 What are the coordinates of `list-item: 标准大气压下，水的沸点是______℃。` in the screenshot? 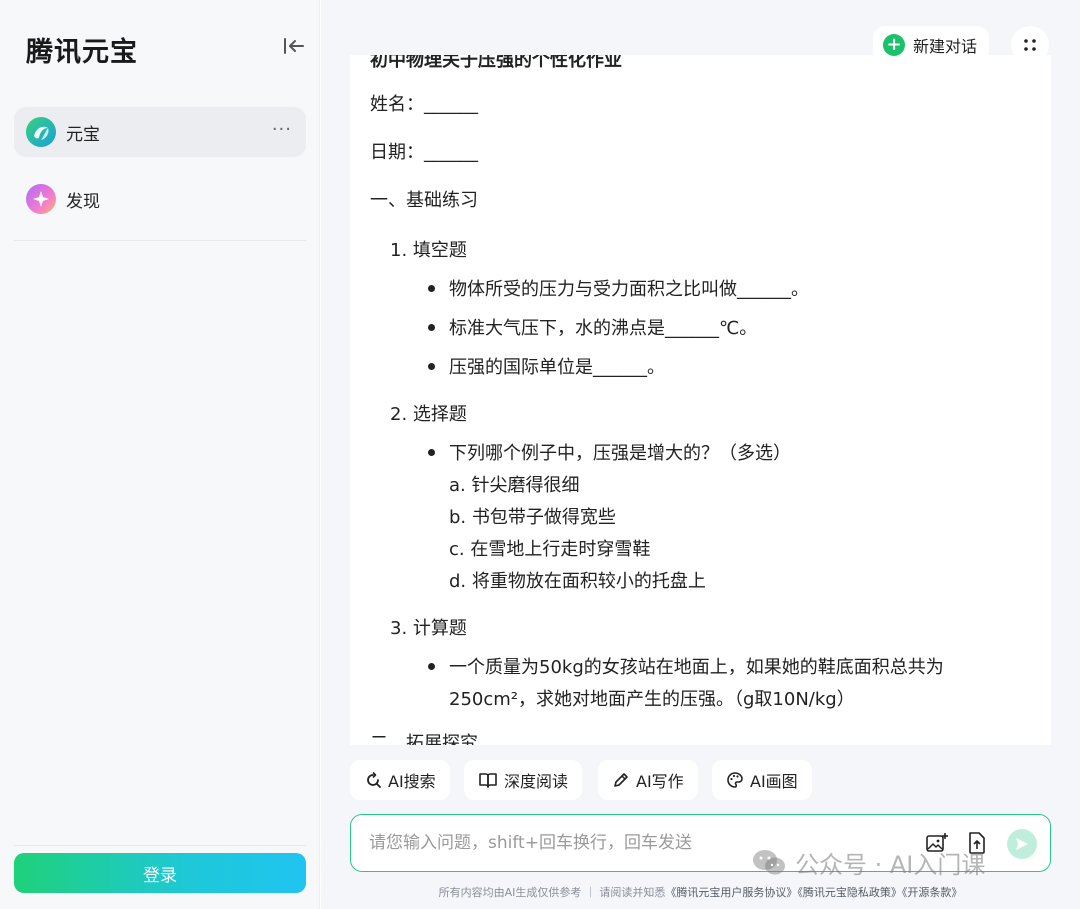 It's located at (592, 327).